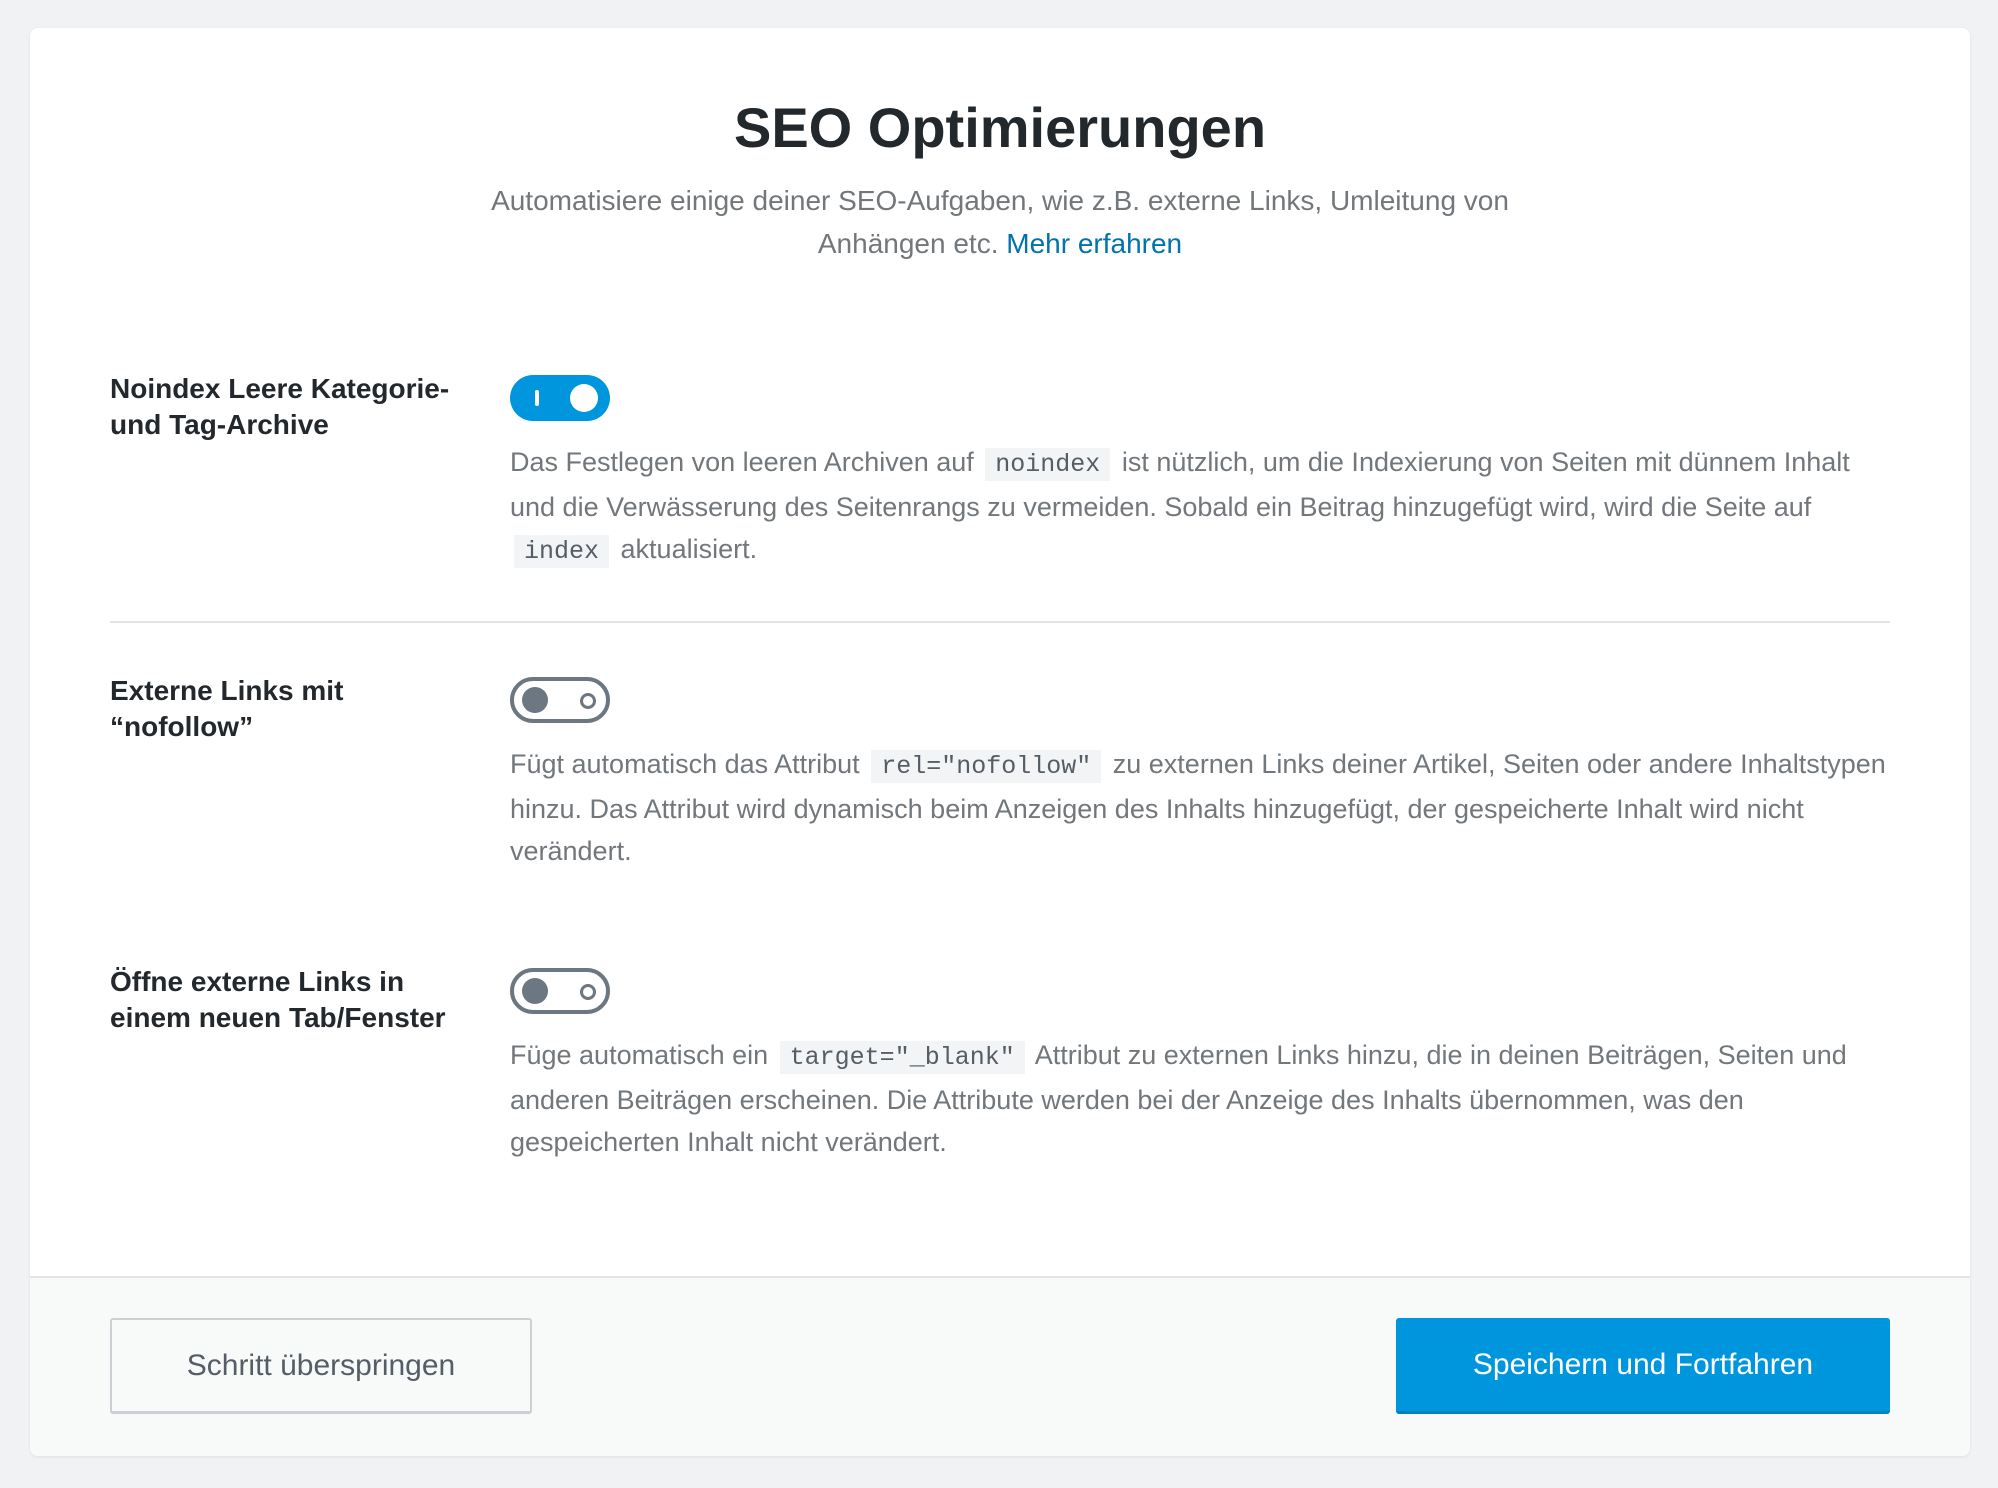  Describe the element at coordinates (278, 1017) in the screenshot. I see `setting-label-line2: einem neuen Tab/Fenster` at that location.